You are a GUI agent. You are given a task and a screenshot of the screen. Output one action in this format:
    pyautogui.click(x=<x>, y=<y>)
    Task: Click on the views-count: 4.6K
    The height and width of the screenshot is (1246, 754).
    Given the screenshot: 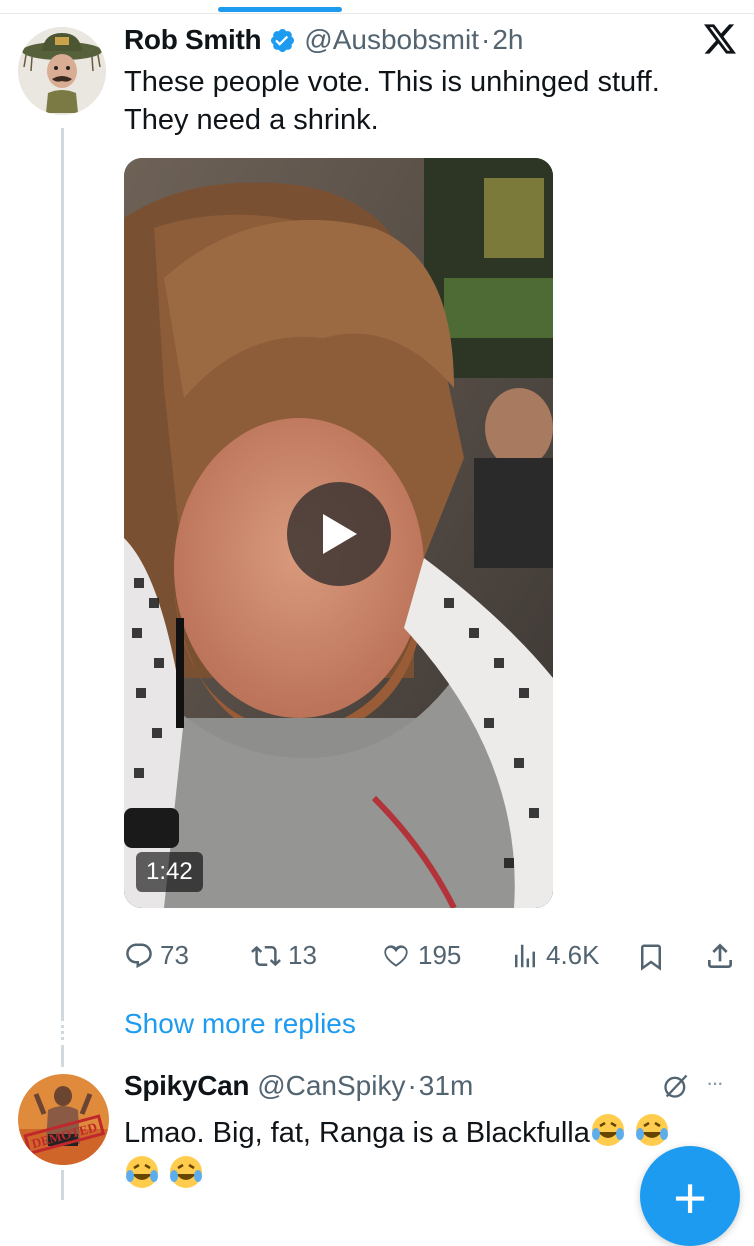 What is the action you would take?
    pyautogui.click(x=573, y=955)
    